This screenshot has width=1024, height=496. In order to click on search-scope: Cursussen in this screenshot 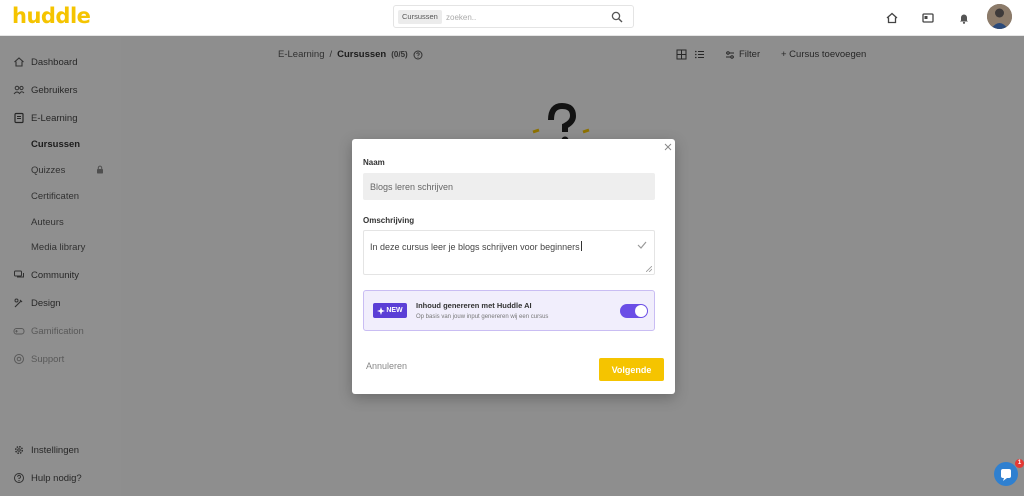, I will do `click(420, 17)`.